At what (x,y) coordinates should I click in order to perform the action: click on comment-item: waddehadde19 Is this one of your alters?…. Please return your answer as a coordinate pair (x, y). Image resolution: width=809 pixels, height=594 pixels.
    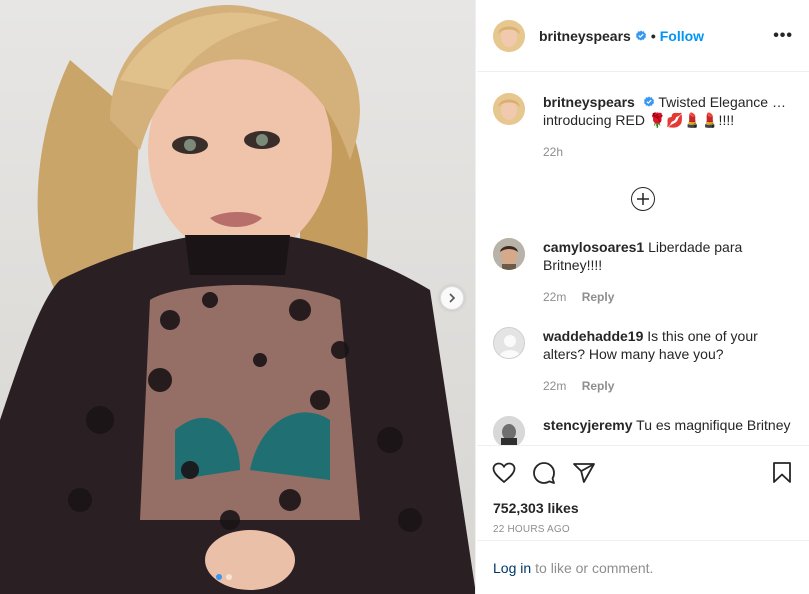
    Looking at the image, I should click on (643, 350).